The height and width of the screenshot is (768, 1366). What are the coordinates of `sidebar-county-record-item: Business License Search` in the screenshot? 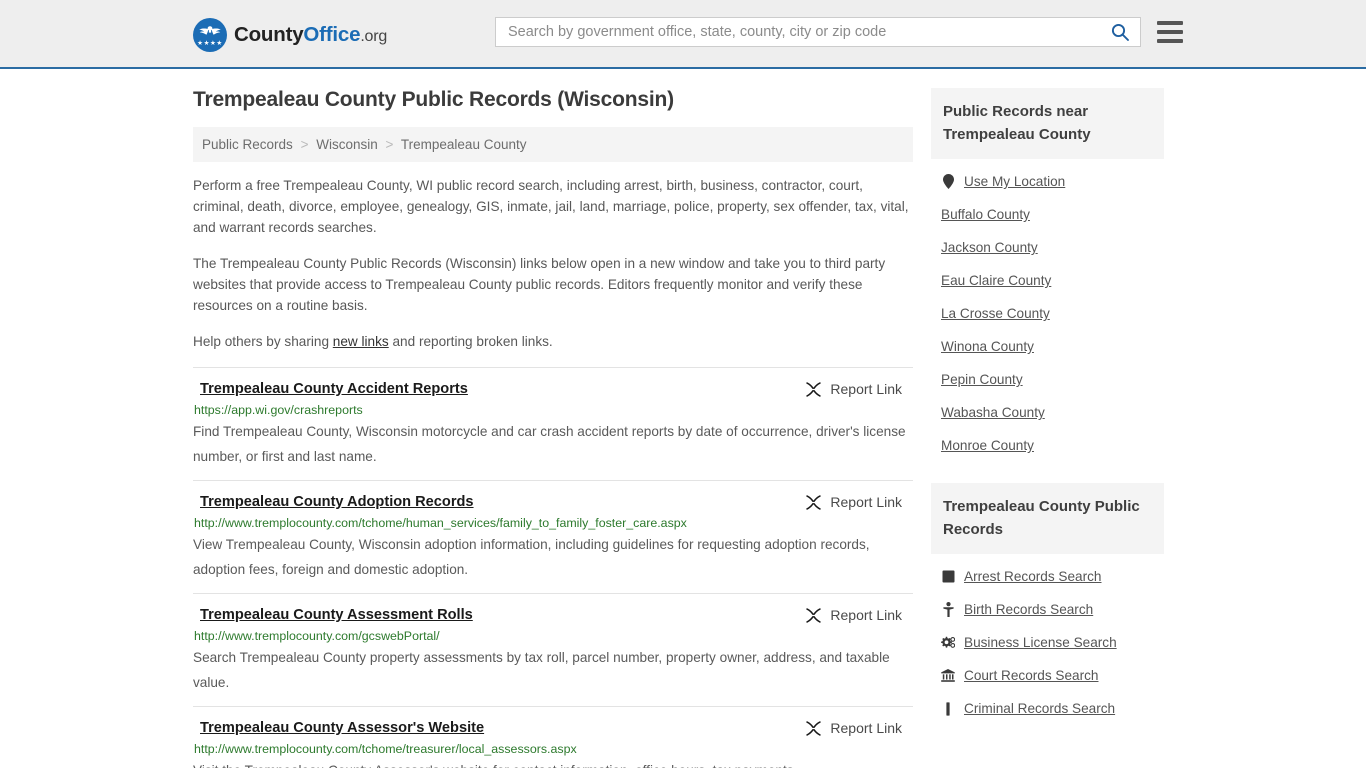 It's located at (1047, 642).